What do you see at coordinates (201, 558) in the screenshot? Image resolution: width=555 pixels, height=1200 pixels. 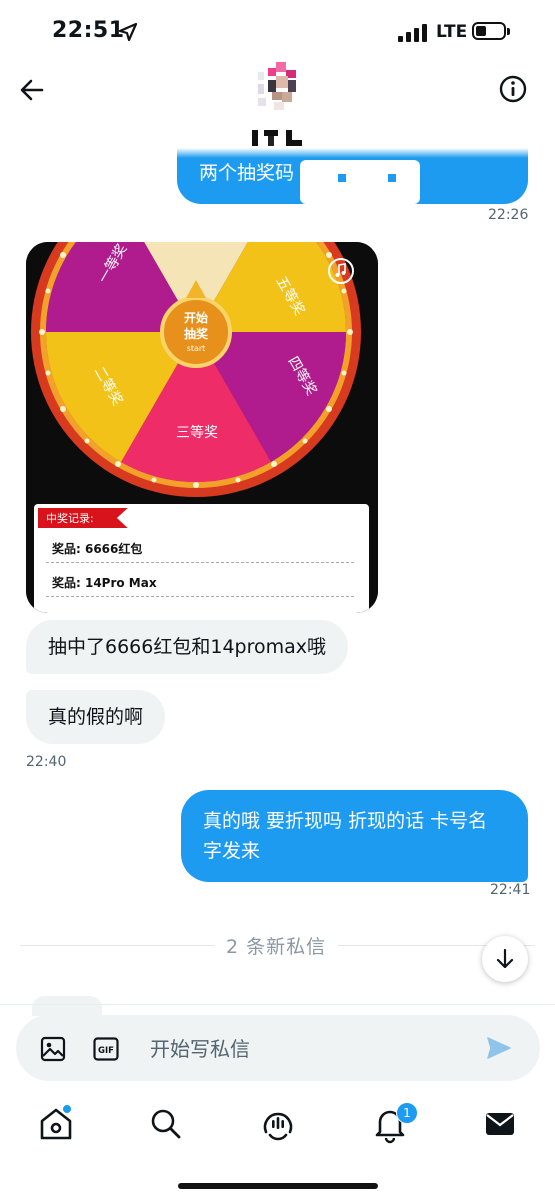 I see `prize-record-panel: 中奖记录: 奖品: 6666红包 奖品: 14Pro Max` at bounding box center [201, 558].